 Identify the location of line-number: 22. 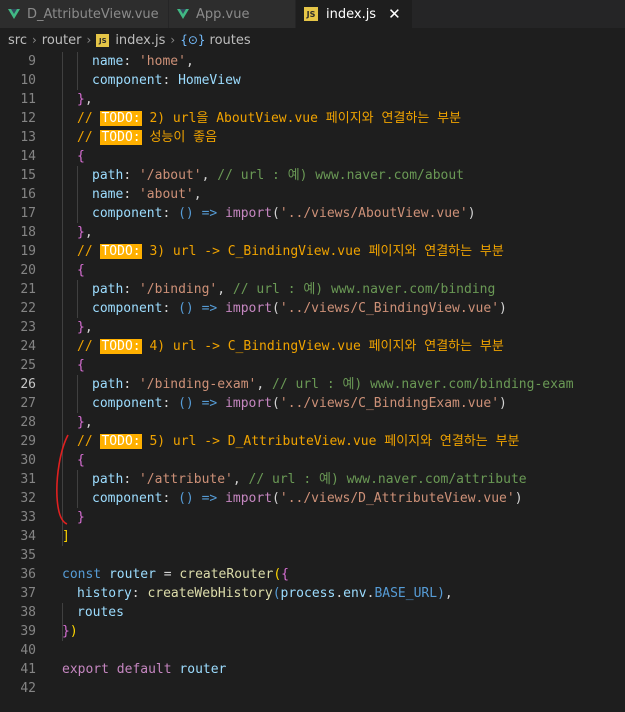
(28, 308).